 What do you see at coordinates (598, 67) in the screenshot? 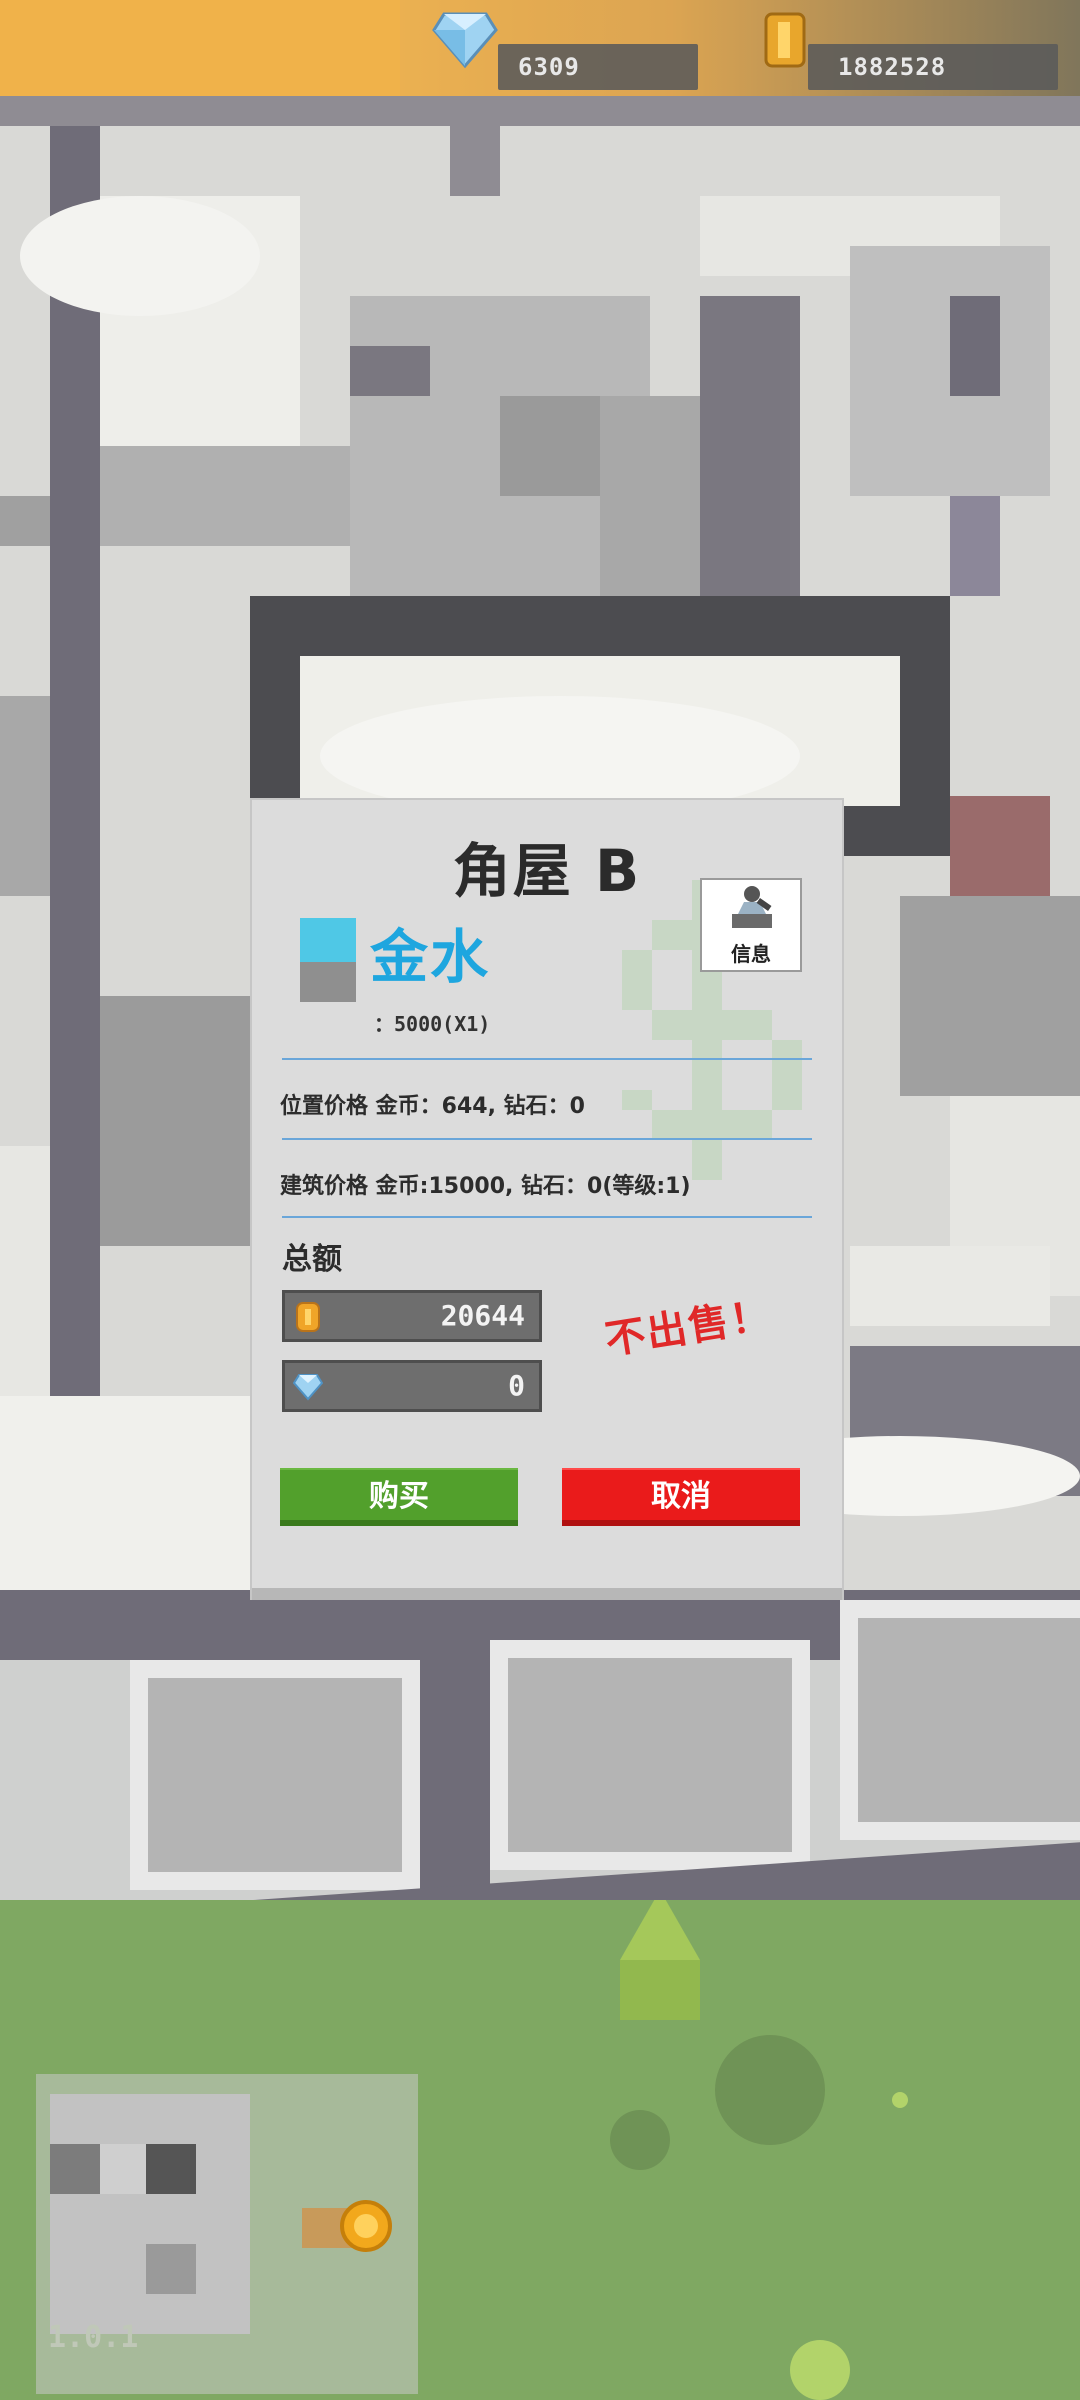
I see `diamond-counter: 6309` at bounding box center [598, 67].